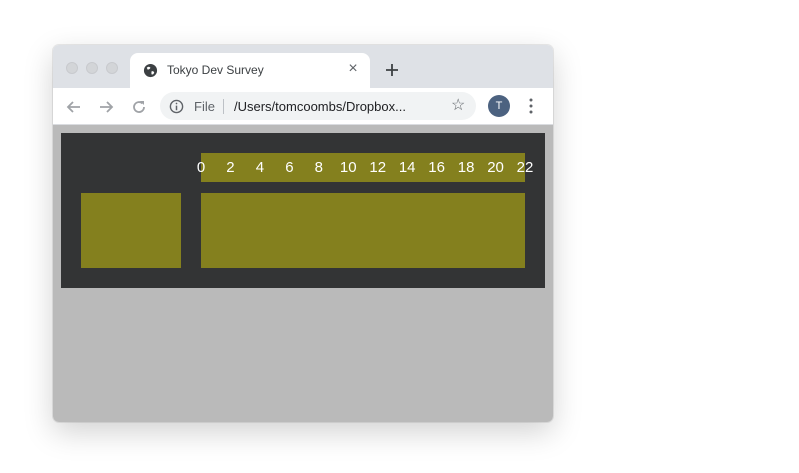  I want to click on new-tab-icon, so click(392, 70).